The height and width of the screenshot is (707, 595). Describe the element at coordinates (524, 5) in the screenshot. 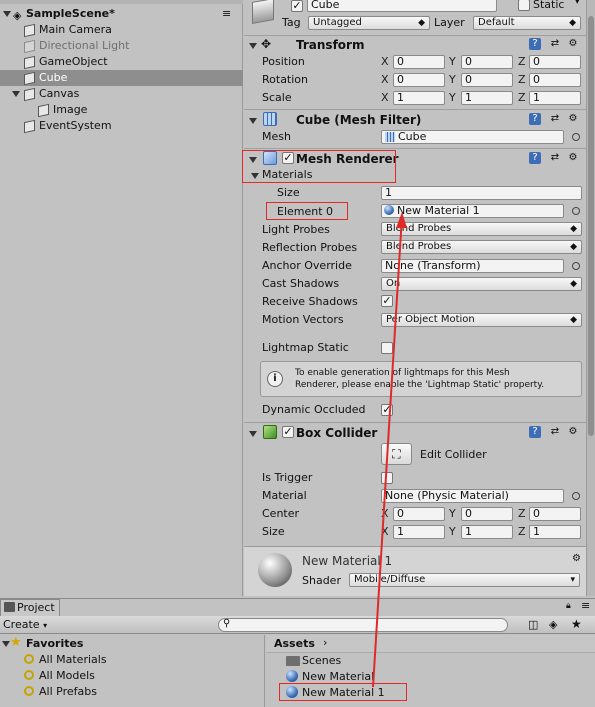

I see `static-checkbox` at that location.